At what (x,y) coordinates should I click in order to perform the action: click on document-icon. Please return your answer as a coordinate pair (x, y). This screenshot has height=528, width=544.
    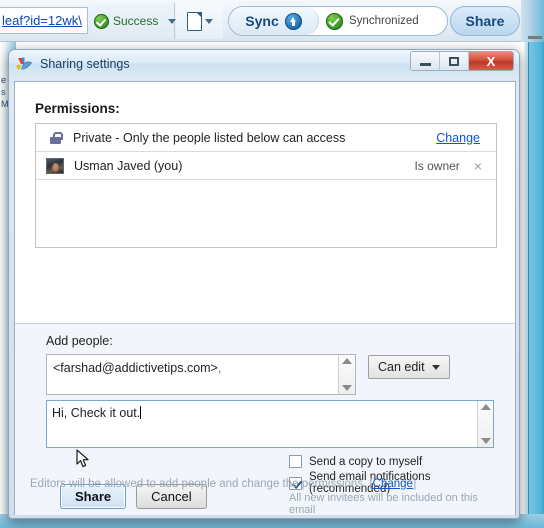
    Looking at the image, I should click on (194, 21).